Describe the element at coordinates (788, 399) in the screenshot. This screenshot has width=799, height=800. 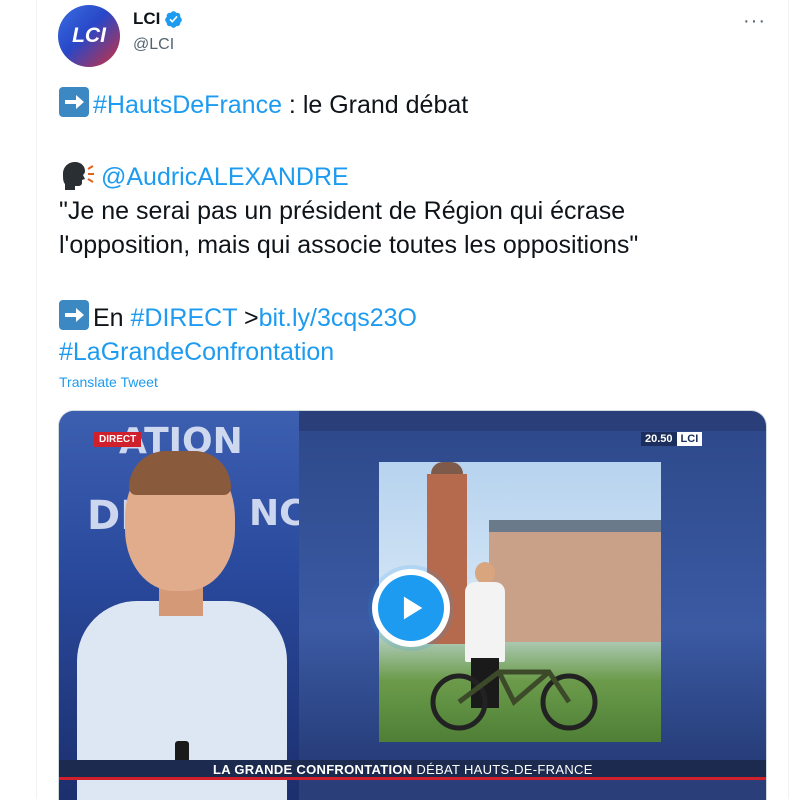
I see `timeline-right-border` at that location.